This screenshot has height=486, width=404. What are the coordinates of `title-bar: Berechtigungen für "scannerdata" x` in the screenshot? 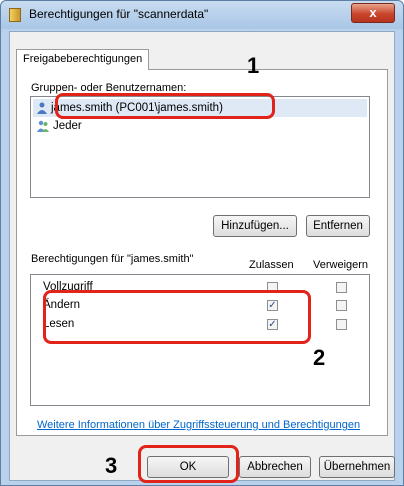 It's located at (202, 15).